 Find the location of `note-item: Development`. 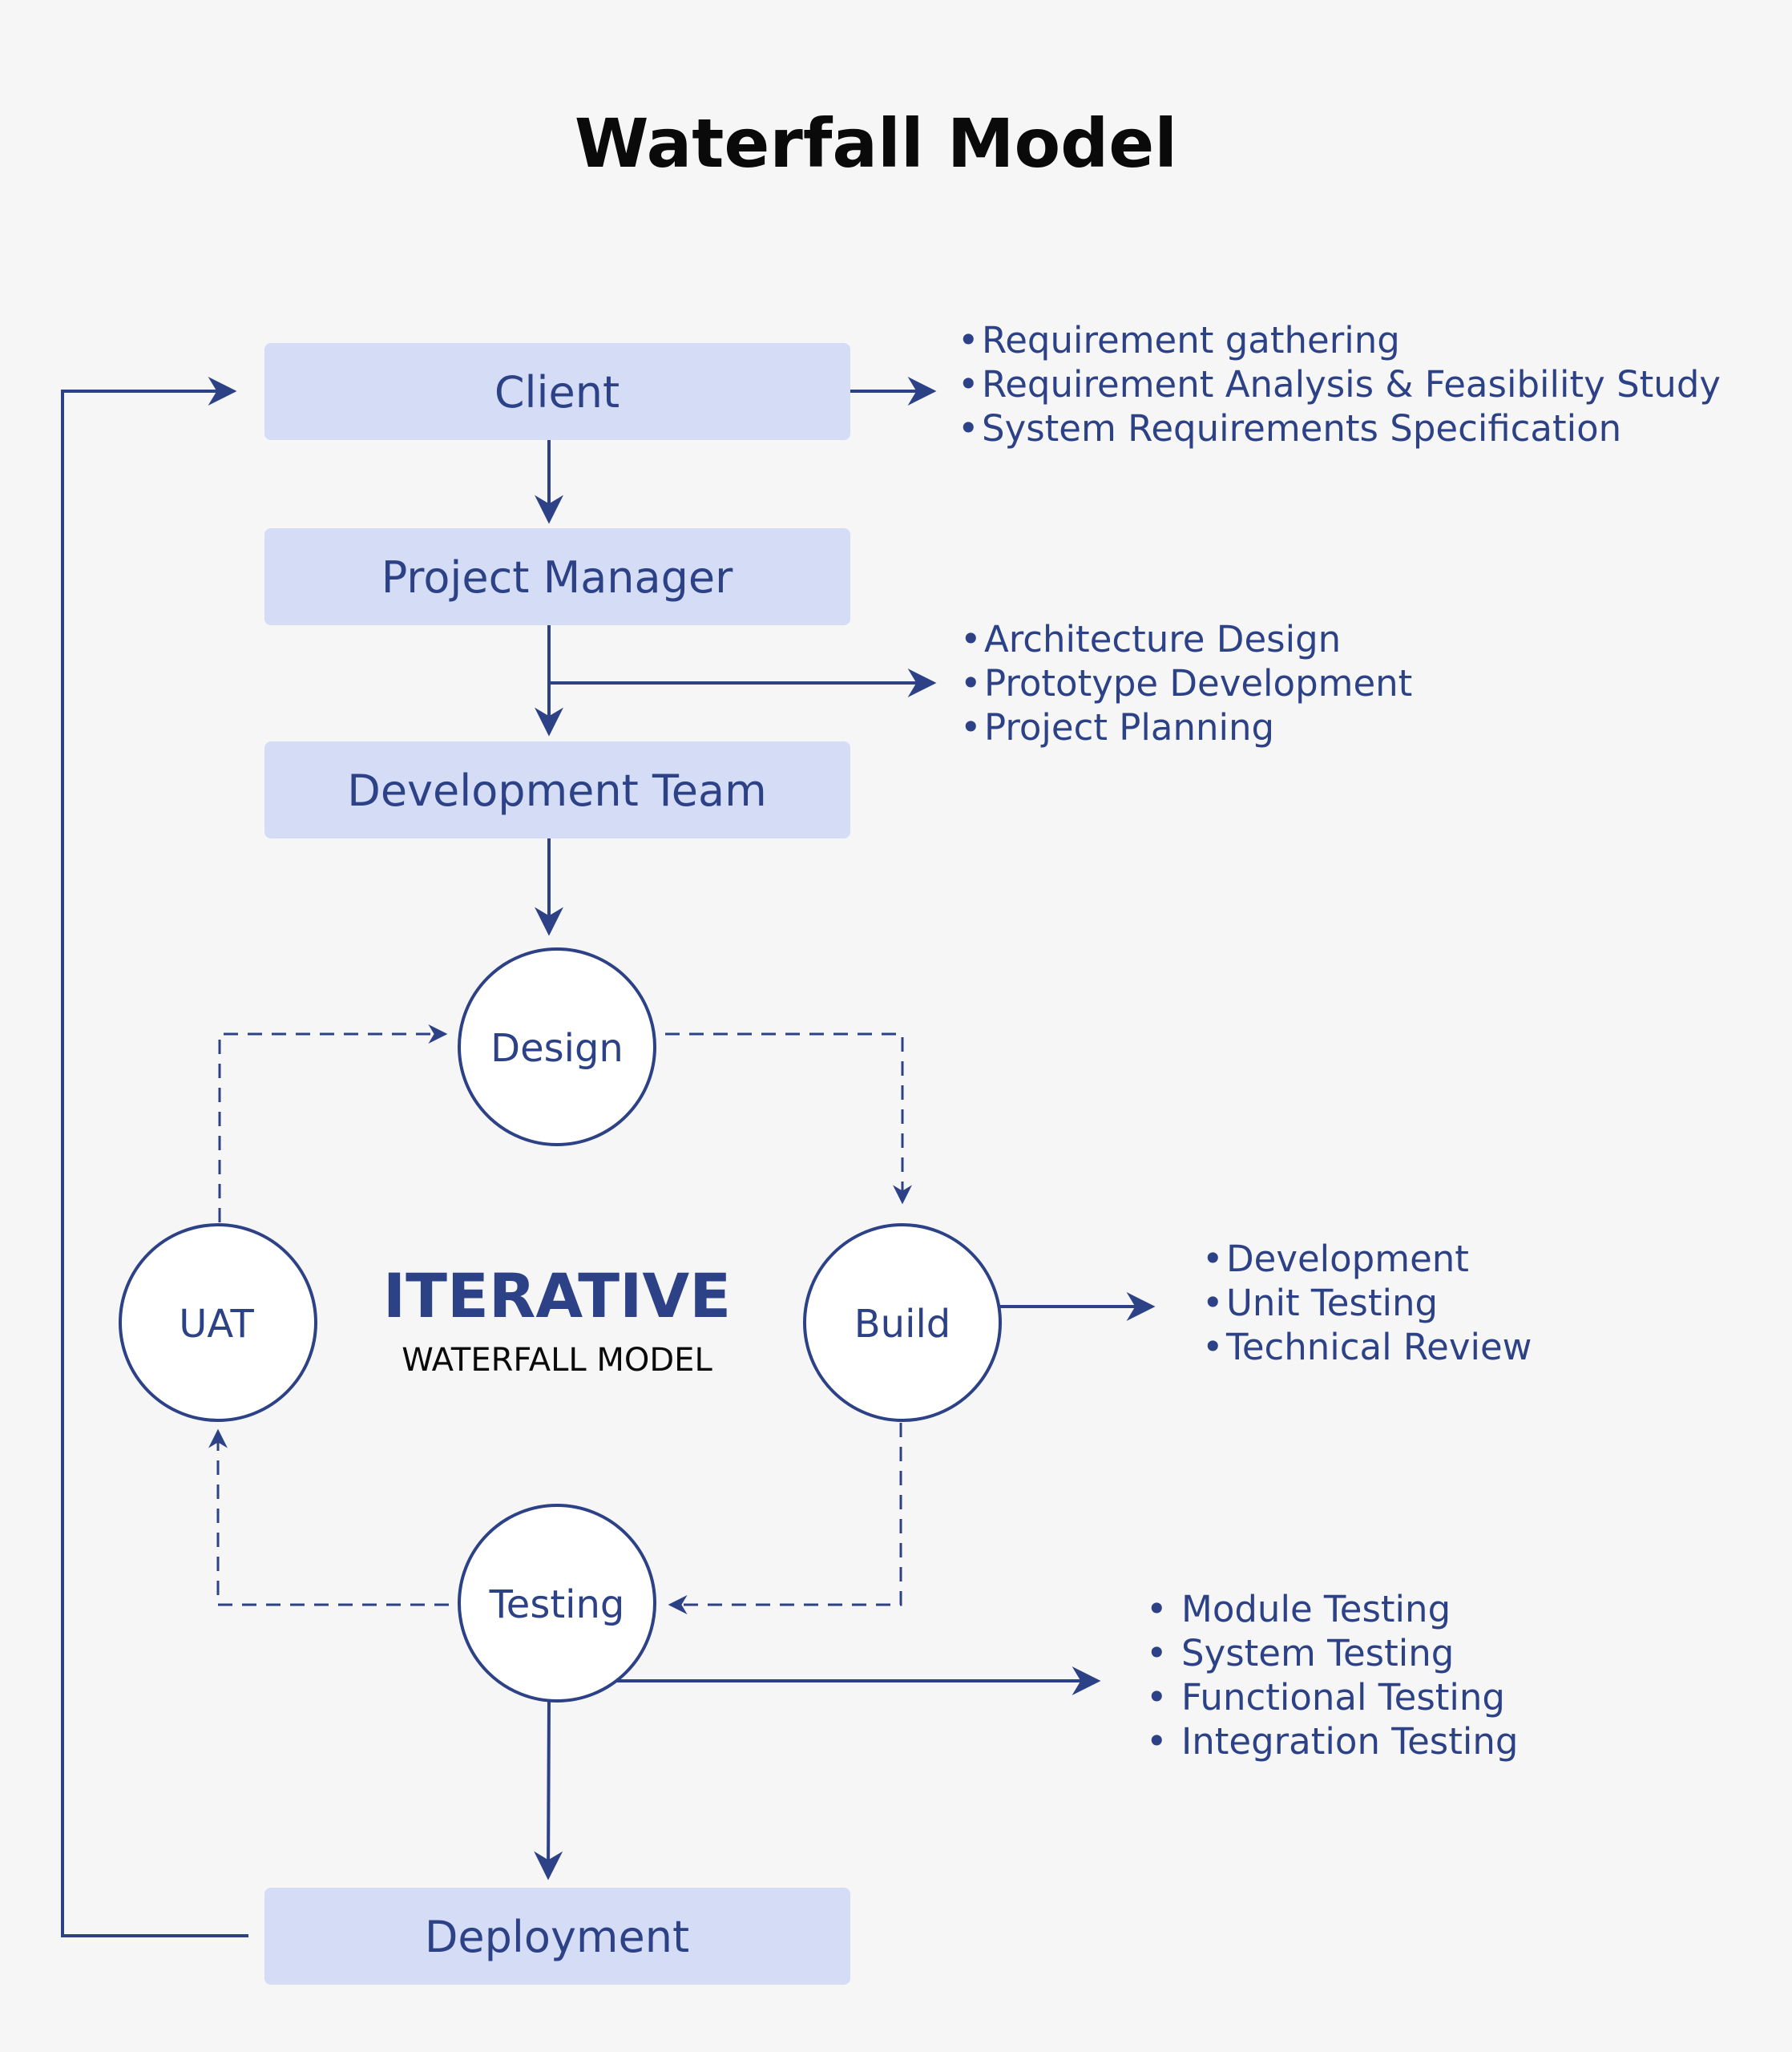

note-item: Development is located at coordinates (1347, 1259).